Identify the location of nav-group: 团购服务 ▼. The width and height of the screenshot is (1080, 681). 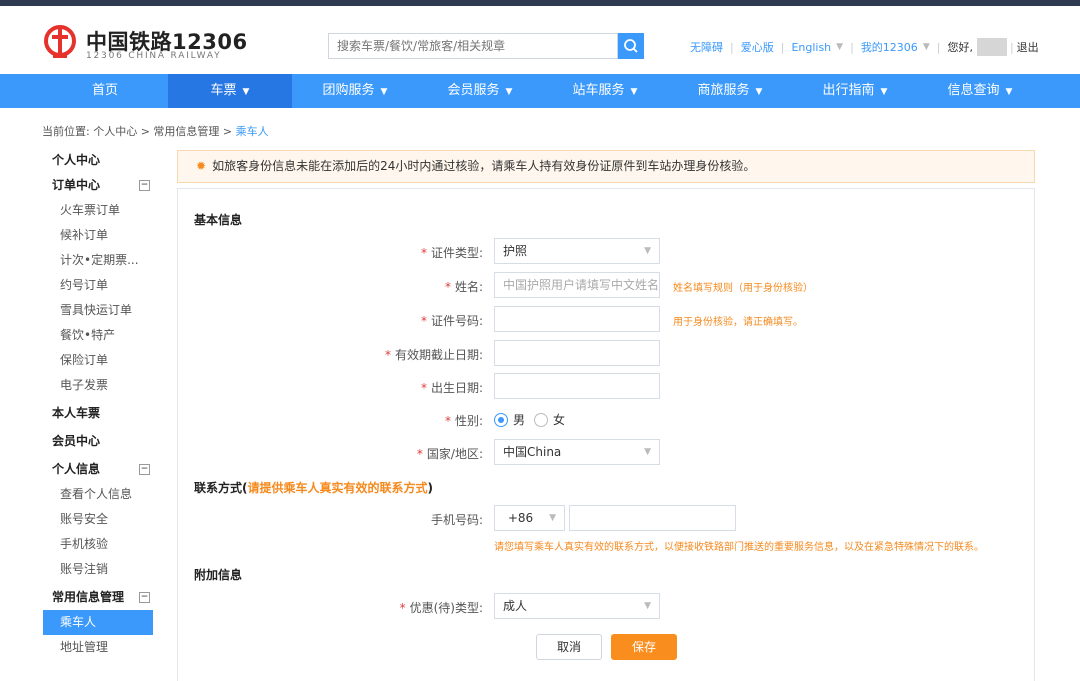
(355, 91).